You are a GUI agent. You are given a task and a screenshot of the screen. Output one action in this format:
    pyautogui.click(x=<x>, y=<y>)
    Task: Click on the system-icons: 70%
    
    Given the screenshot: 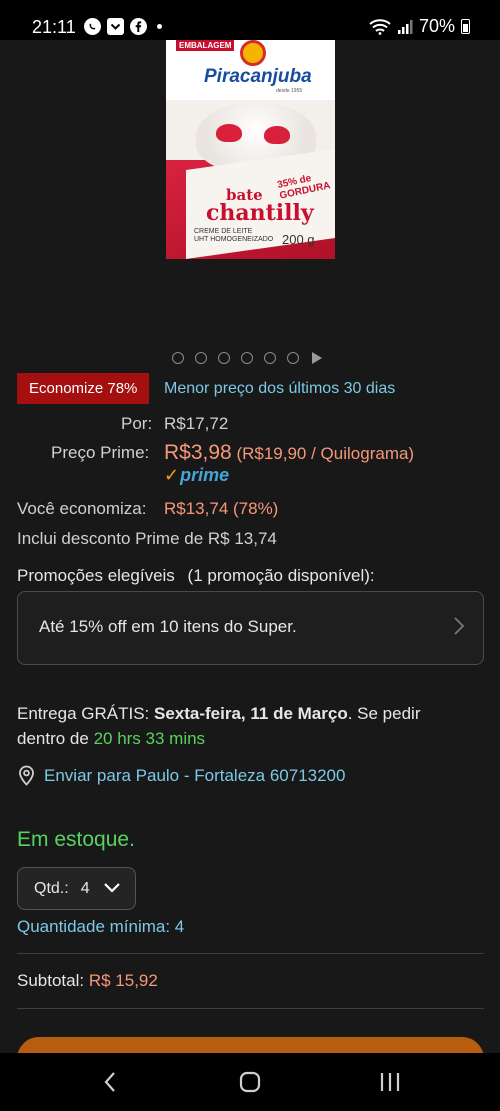 What is the action you would take?
    pyautogui.click(x=419, y=26)
    